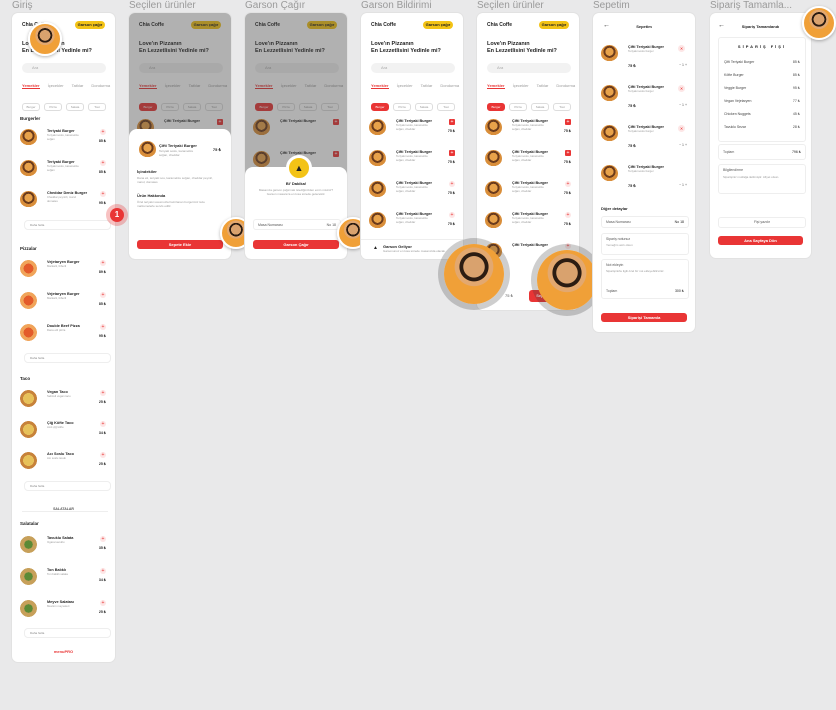  Describe the element at coordinates (611, 5) in the screenshot. I see `frame-title-sepetim: Sepetim` at that location.